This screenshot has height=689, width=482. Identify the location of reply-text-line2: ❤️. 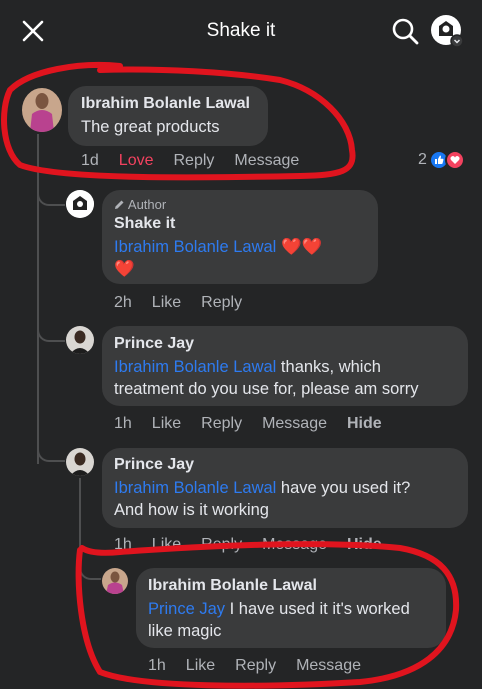
(124, 269).